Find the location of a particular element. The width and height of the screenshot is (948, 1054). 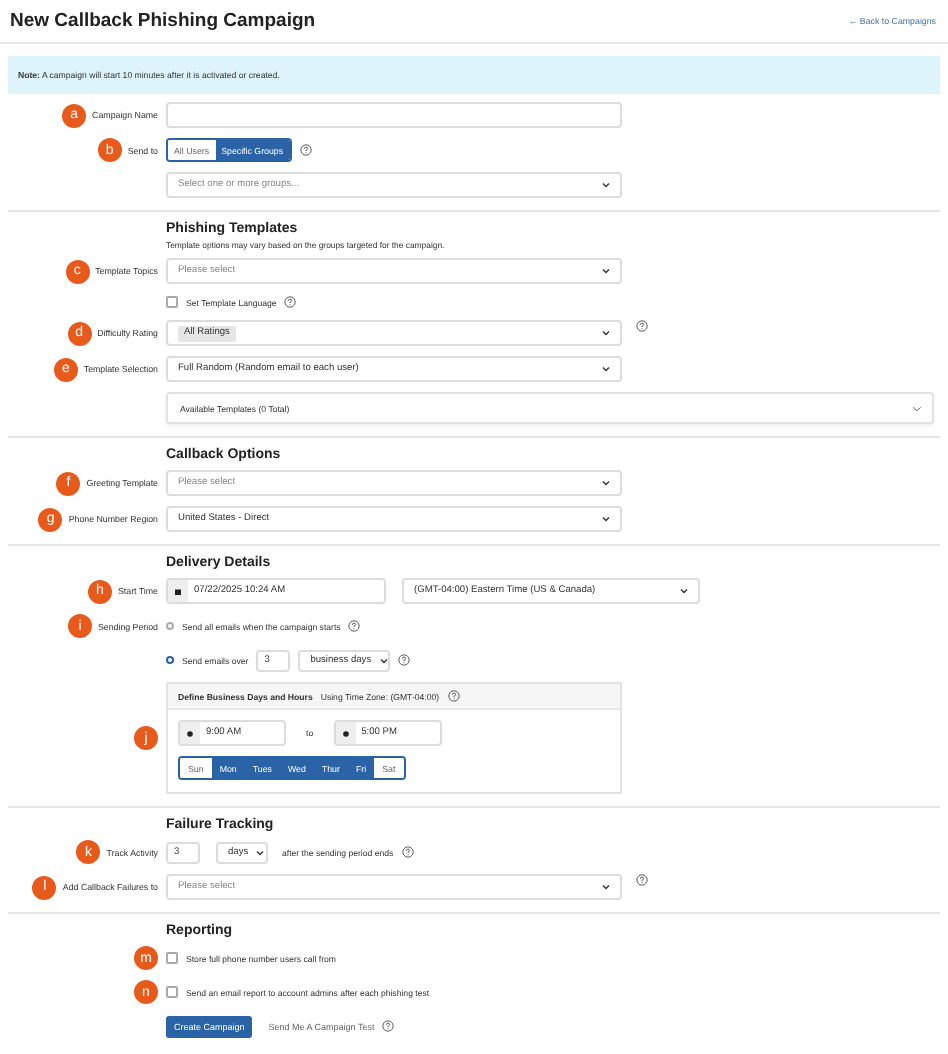

calendar-icon is located at coordinates (178, 591).